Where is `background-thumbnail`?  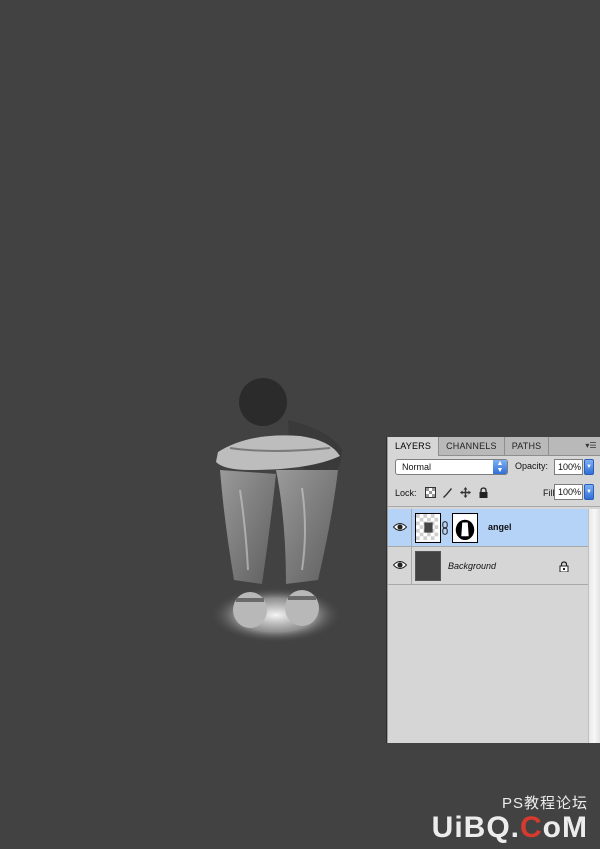 background-thumbnail is located at coordinates (428, 566).